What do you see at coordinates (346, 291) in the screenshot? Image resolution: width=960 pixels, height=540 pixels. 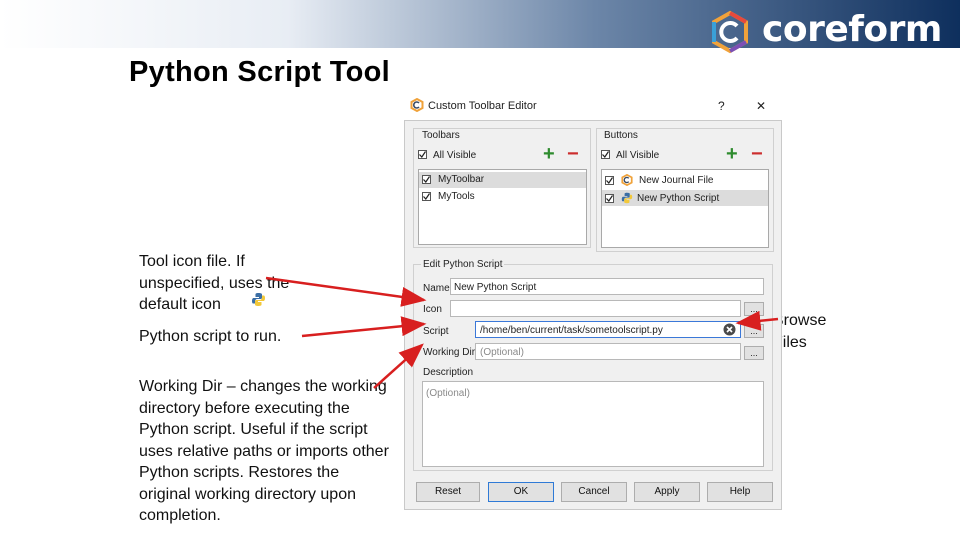 I see `arrow-to-icon-field` at bounding box center [346, 291].